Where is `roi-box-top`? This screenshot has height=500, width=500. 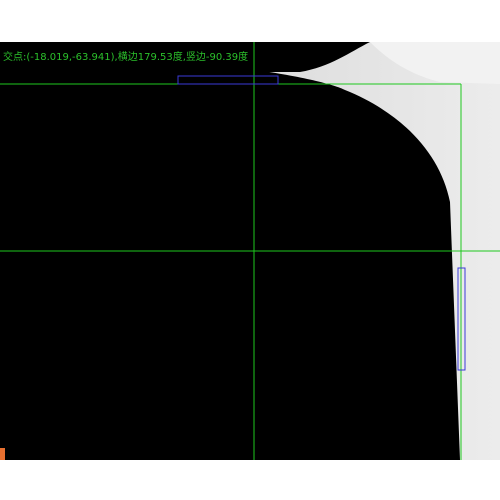
roi-box-top is located at coordinates (228, 80).